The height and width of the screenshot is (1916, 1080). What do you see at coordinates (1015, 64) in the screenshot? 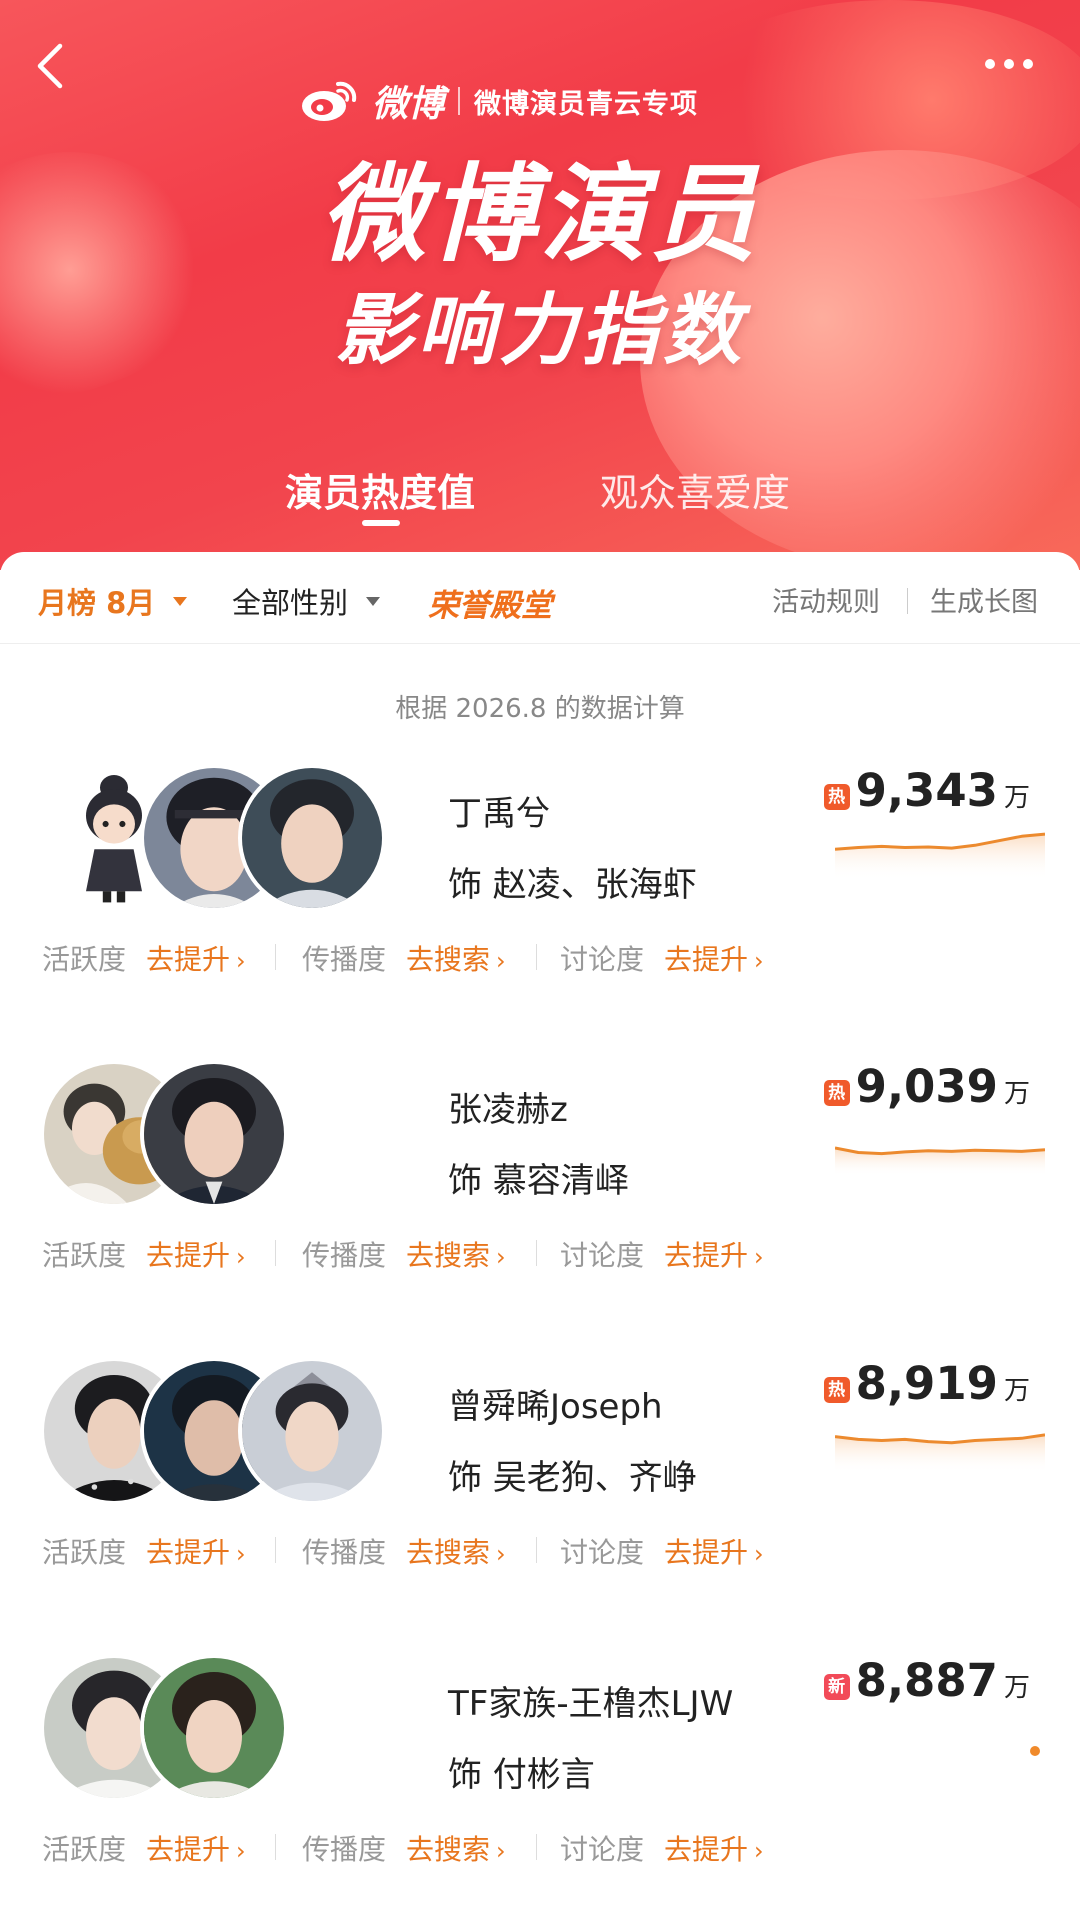
I see `more-button` at bounding box center [1015, 64].